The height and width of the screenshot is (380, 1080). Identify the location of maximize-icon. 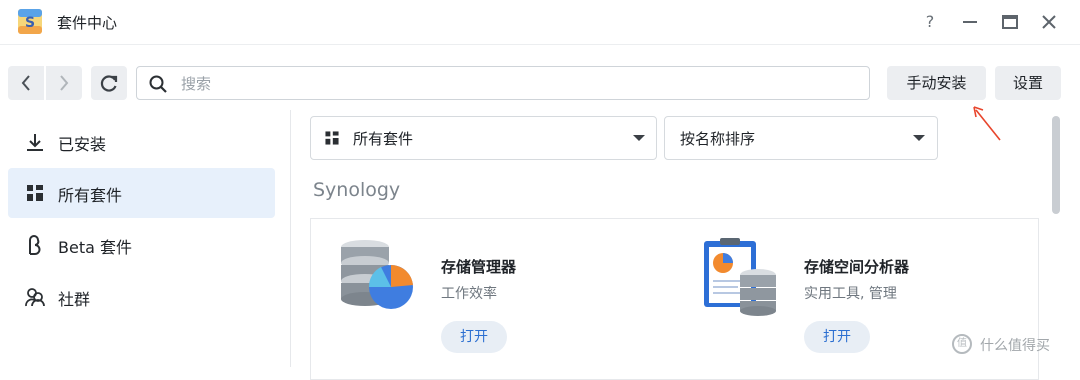
(1010, 22).